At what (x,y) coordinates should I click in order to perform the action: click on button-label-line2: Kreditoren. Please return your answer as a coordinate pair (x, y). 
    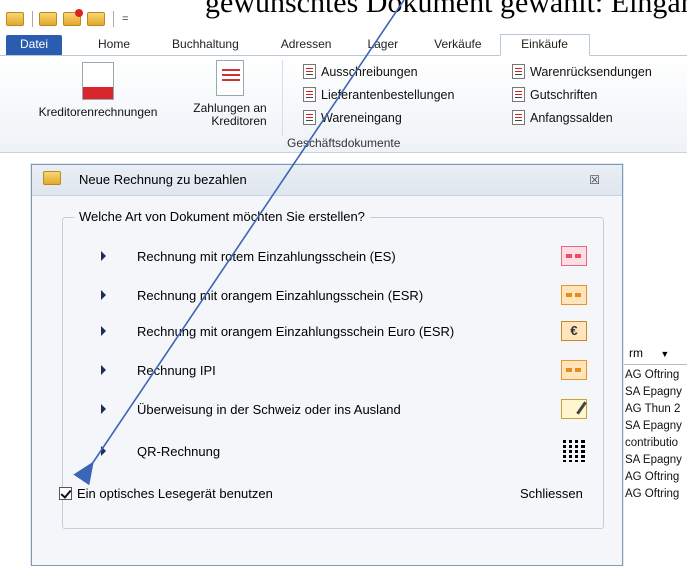
    Looking at the image, I should click on (239, 121).